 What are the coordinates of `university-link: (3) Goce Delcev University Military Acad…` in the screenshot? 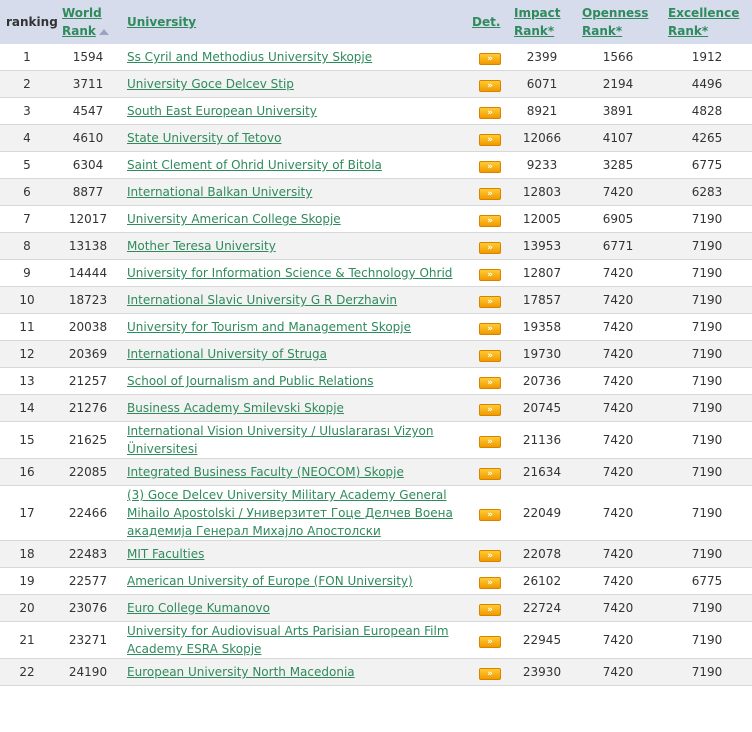 It's located at (290, 513).